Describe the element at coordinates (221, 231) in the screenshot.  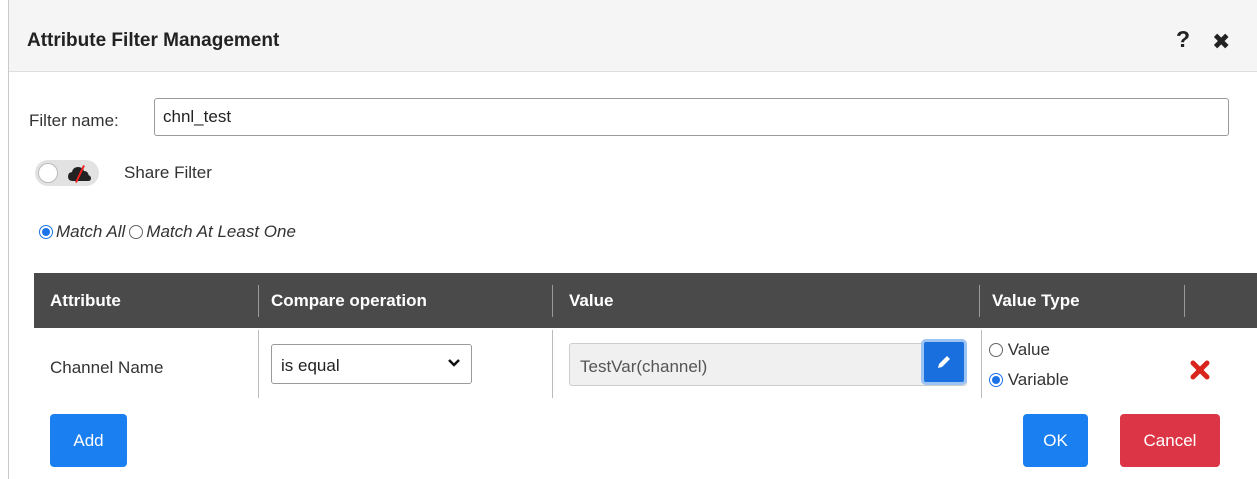
I see `match-at-least-one-label: Match At Least One` at that location.